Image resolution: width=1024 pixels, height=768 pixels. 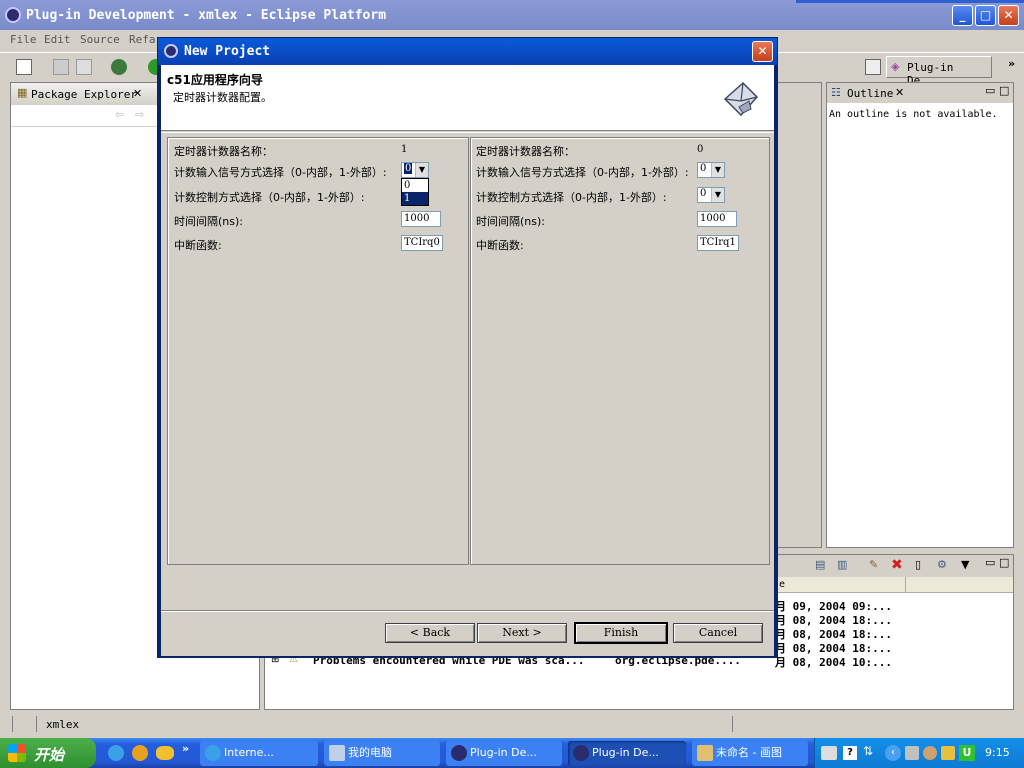 I want to click on paint-icon, so click(x=705, y=753).